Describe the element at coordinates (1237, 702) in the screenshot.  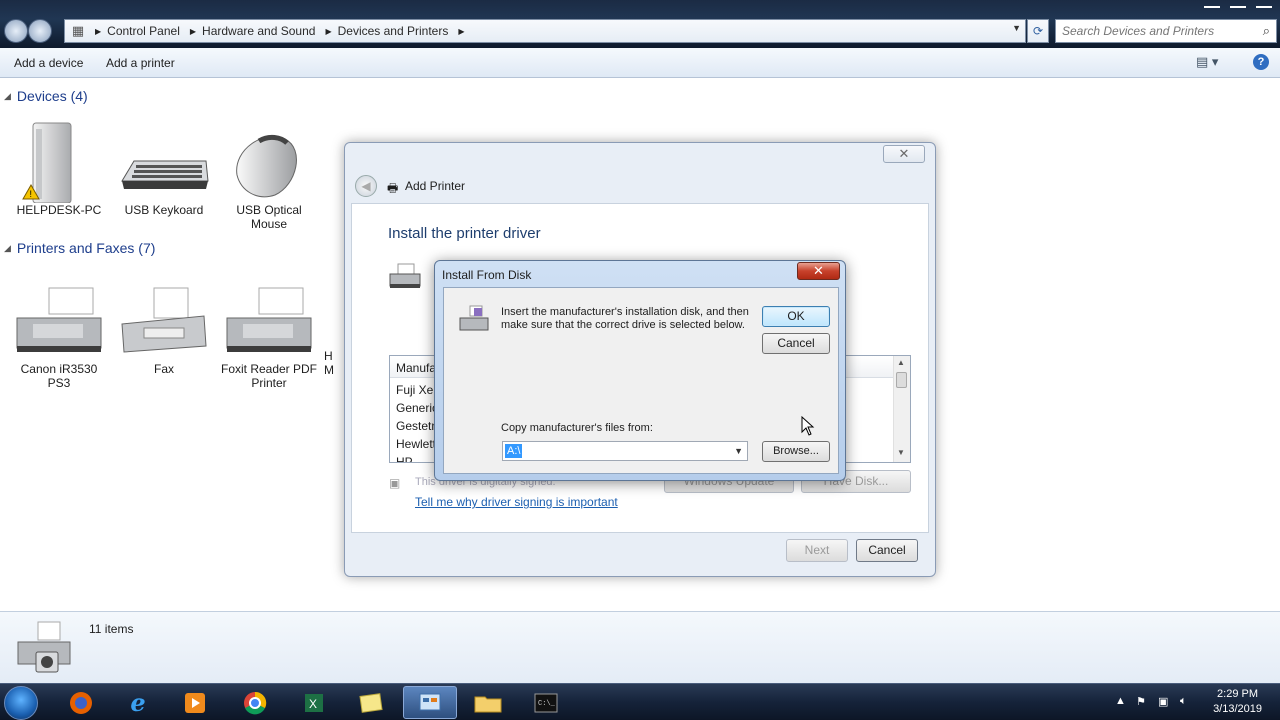
I see `system-clock: 2:29 PM 3/13/2019` at that location.